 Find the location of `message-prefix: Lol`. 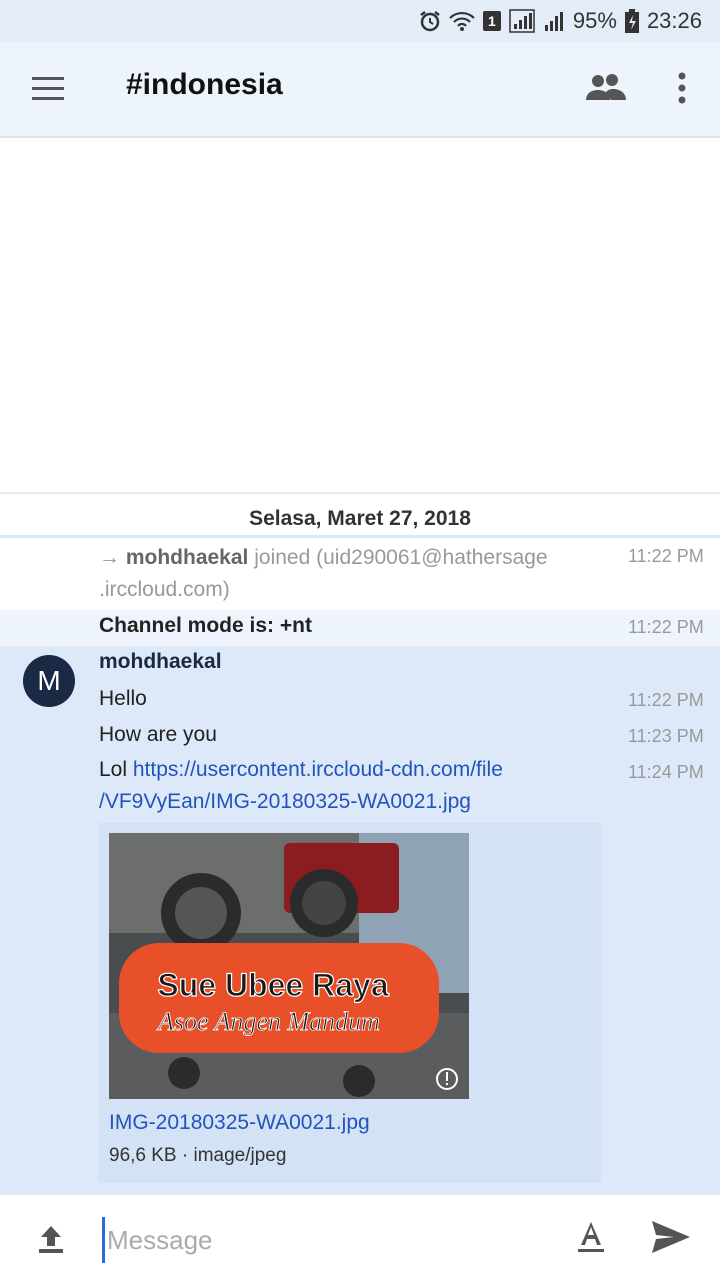

message-prefix: Lol is located at coordinates (113, 769).